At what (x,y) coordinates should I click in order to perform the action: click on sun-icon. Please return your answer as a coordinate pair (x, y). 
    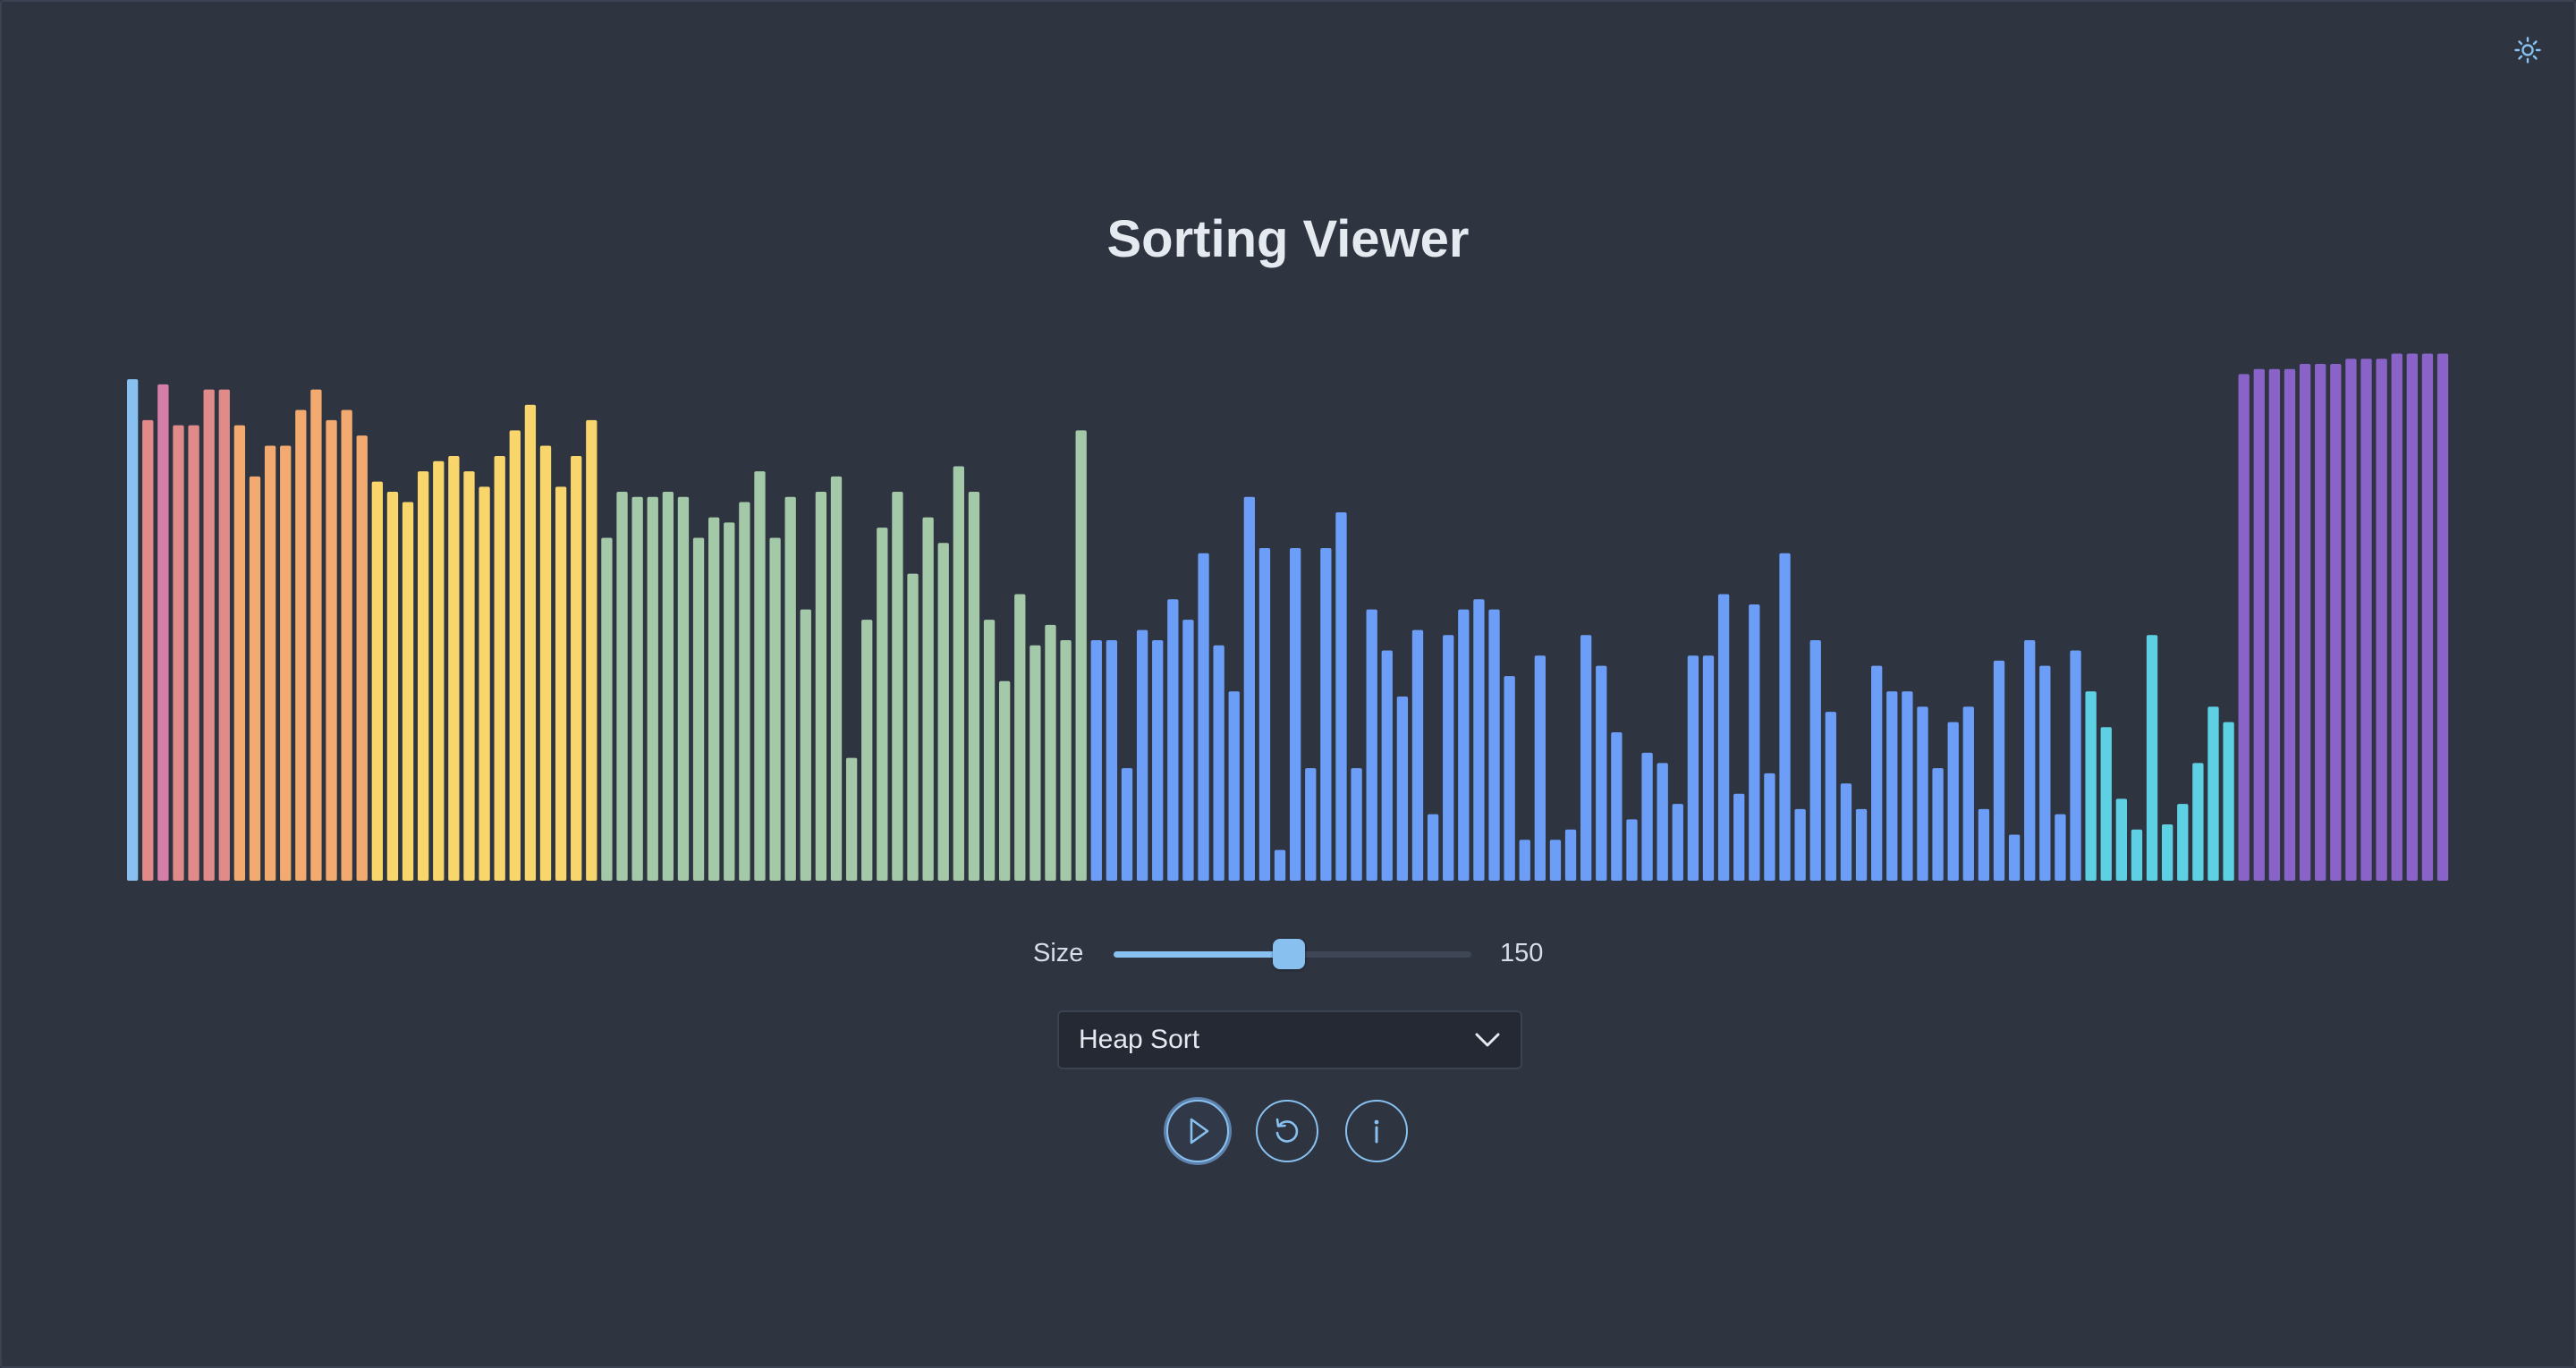
    Looking at the image, I should click on (2527, 50).